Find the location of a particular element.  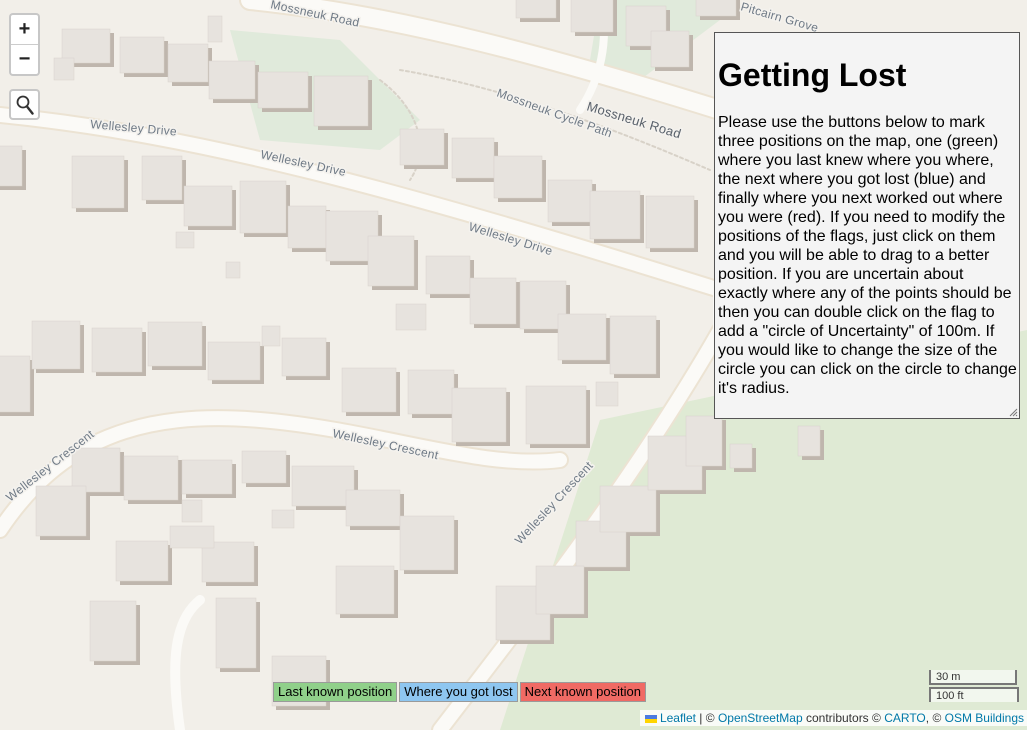

search-button is located at coordinates (24, 104).